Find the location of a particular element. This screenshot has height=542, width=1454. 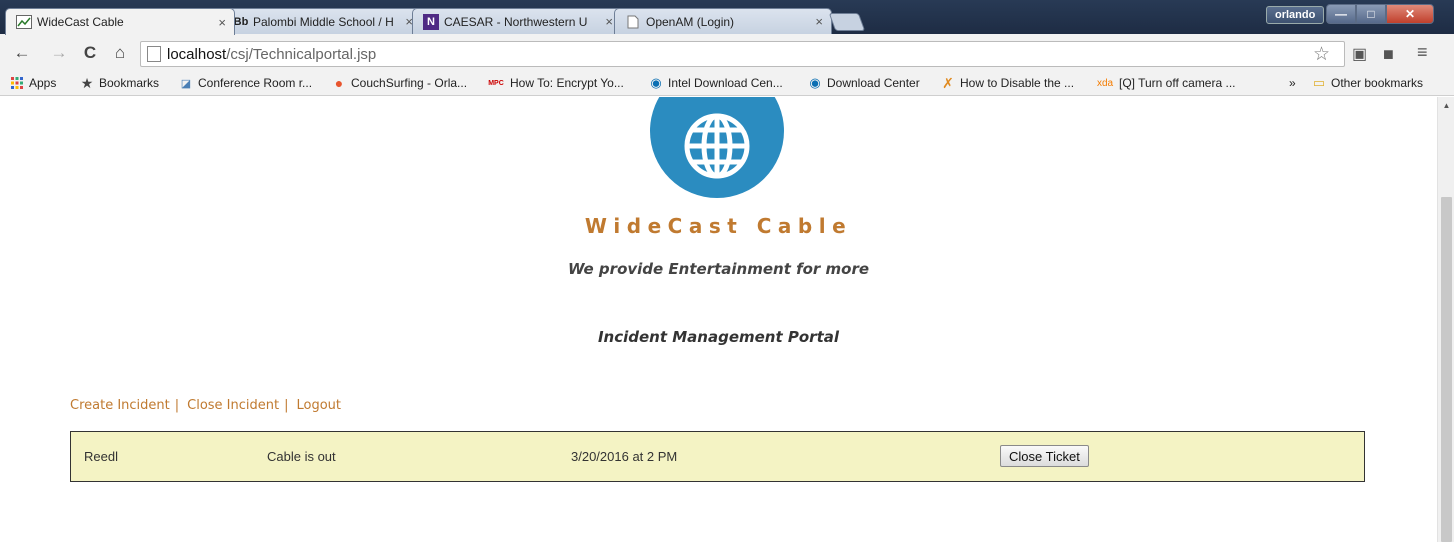

profile-user-badge: orlando is located at coordinates (1295, 15).